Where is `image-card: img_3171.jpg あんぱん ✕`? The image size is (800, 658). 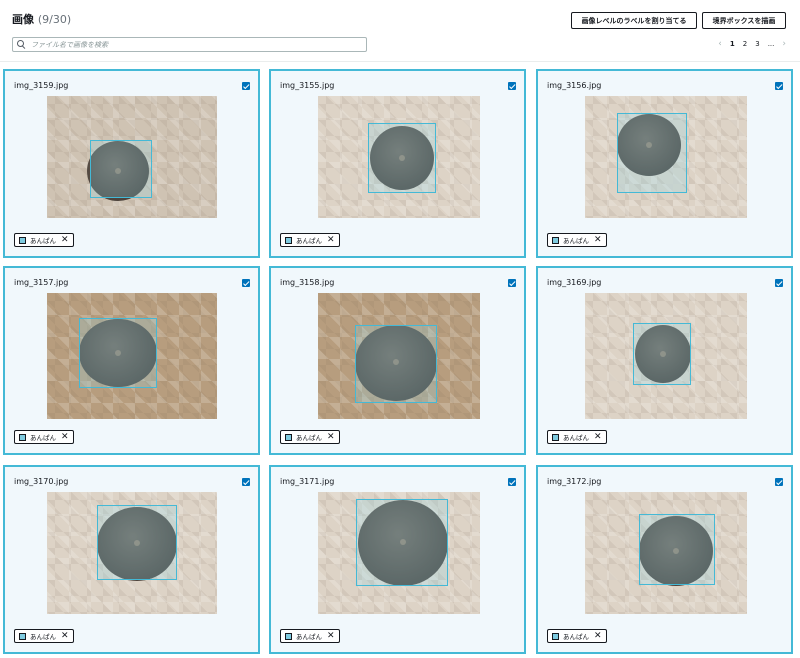
image-card: img_3171.jpg あんぱん ✕ is located at coordinates (397, 559).